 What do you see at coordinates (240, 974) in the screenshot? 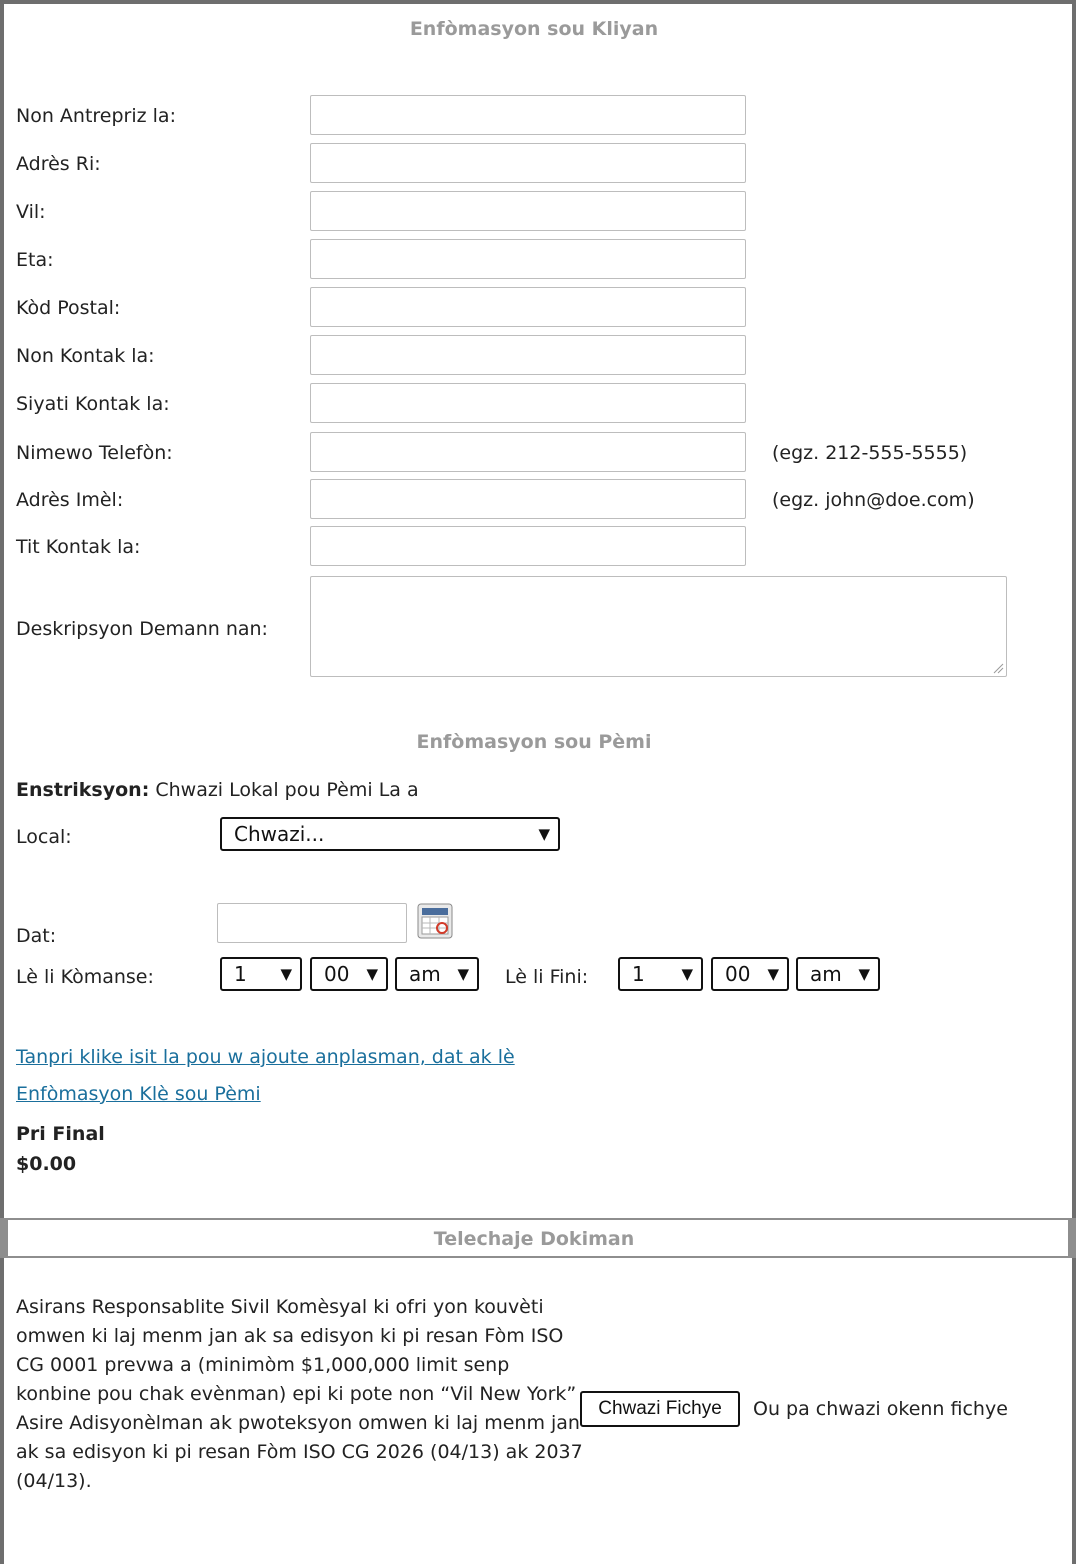
I see `start-hour-value: 1` at bounding box center [240, 974].